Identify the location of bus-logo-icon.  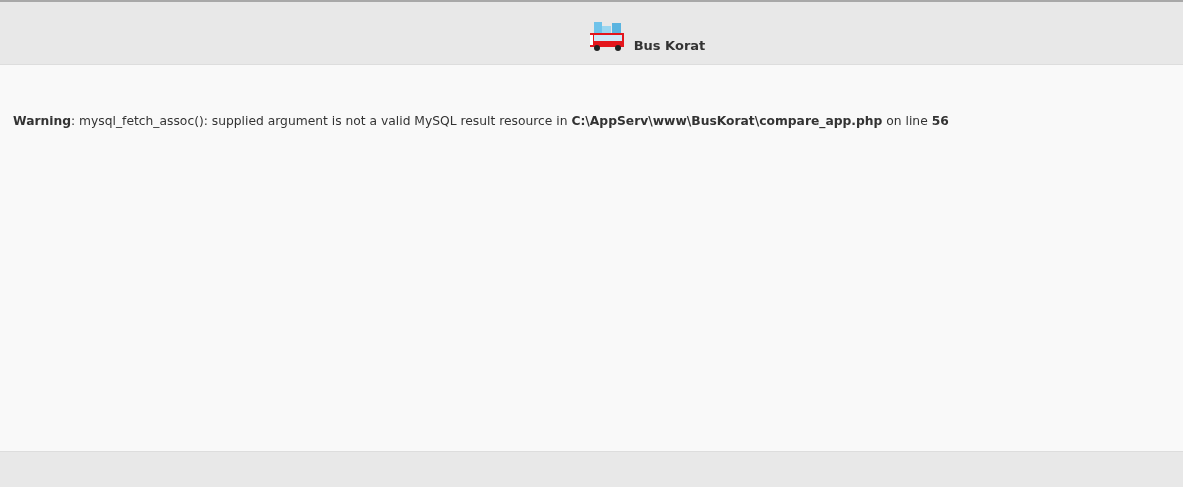
(606, 37).